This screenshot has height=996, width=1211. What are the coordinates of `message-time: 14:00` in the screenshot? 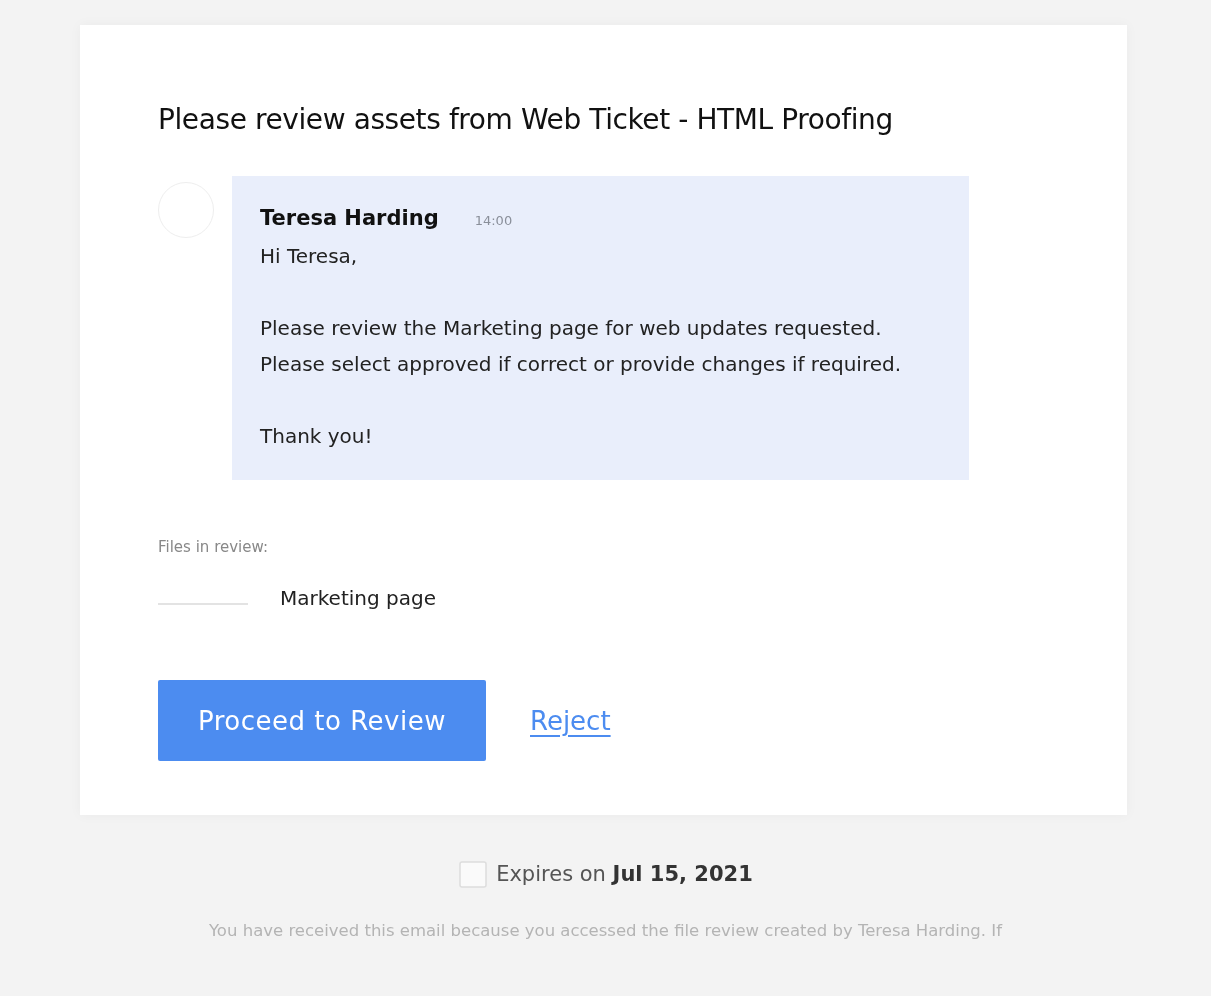 It's located at (493, 220).